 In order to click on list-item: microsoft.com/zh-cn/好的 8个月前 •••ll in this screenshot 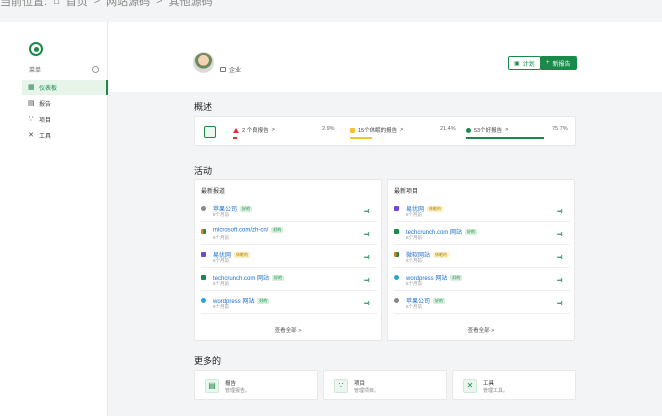, I will do `click(289, 235)`.